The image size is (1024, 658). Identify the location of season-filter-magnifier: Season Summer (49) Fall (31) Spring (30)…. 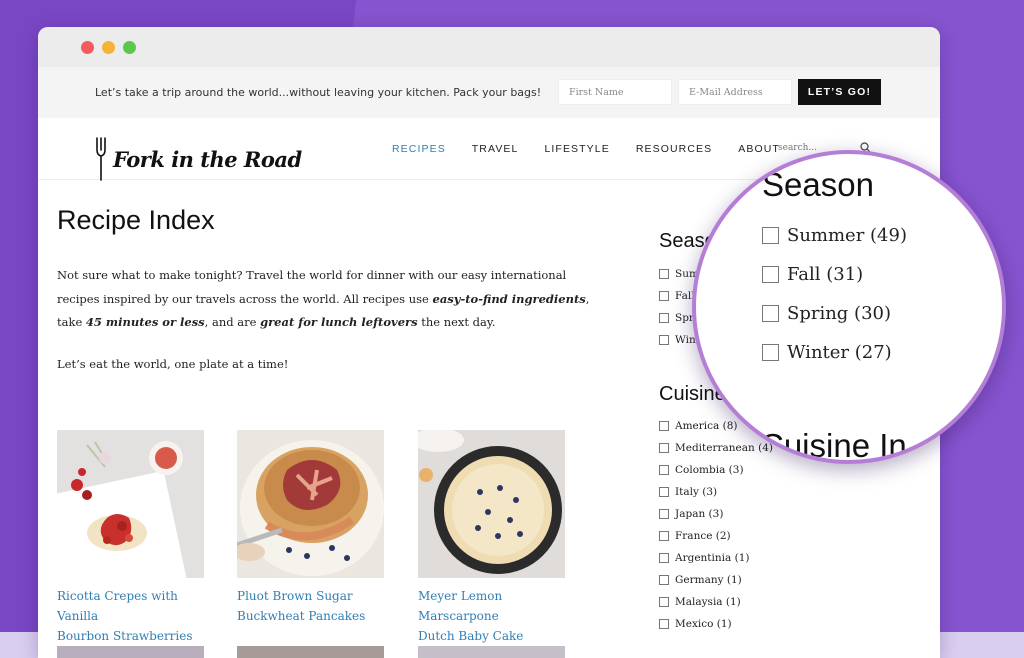
(849, 307).